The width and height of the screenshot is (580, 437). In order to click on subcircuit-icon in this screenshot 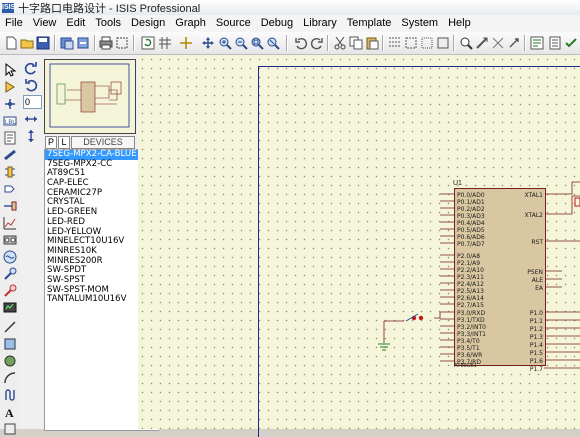, I will do `click(10, 172)`.